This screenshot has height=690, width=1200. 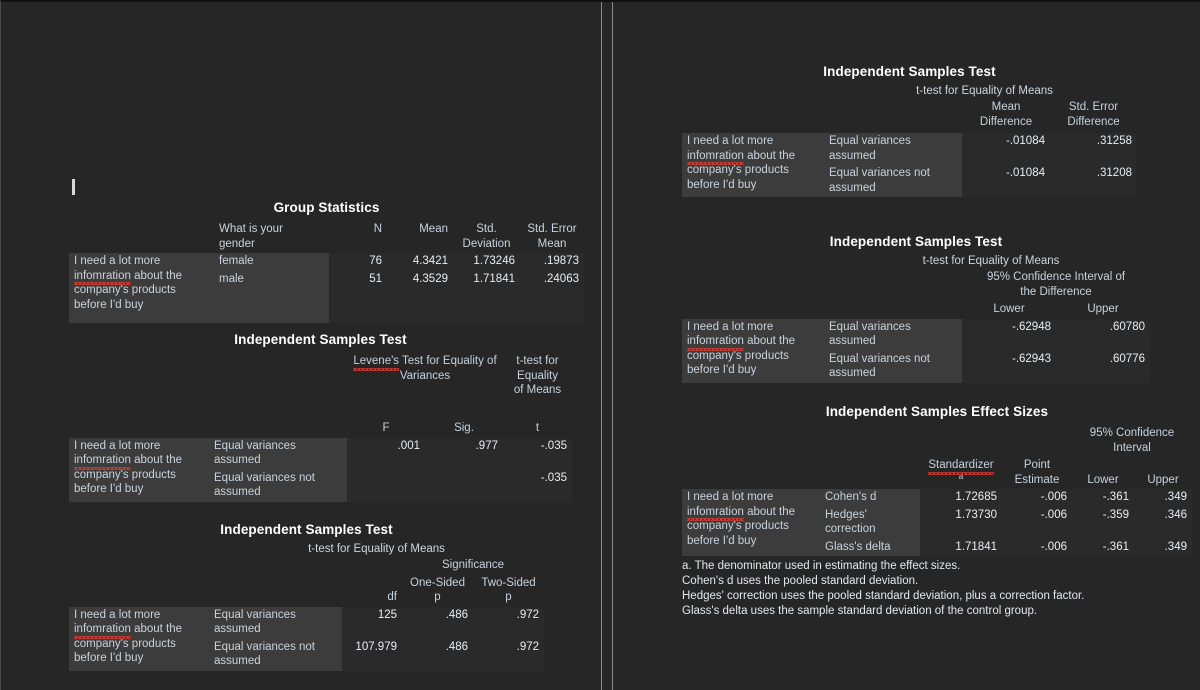 I want to click on levene-test-title: Independent Samples Test, so click(x=320, y=339).